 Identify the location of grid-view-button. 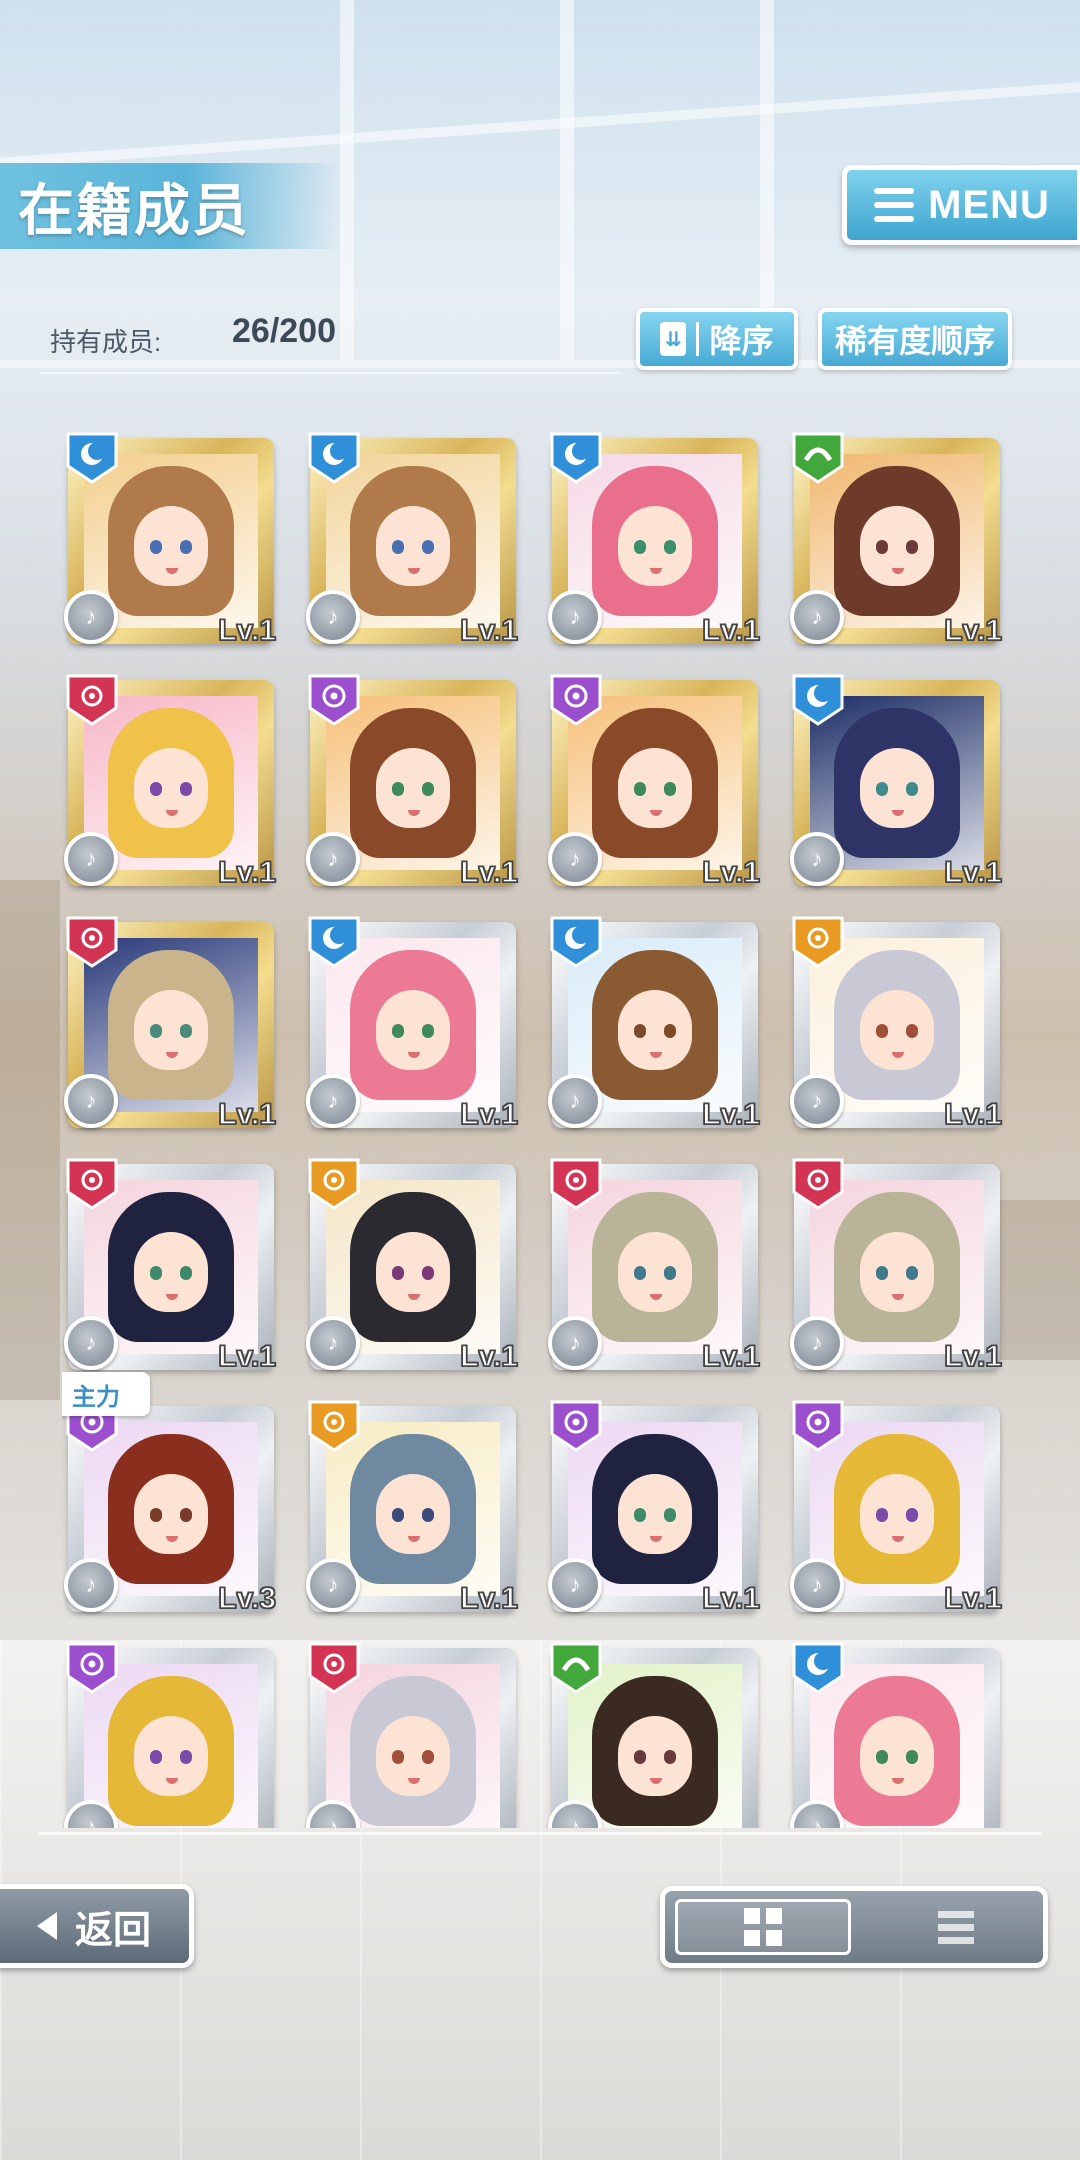
(763, 1927).